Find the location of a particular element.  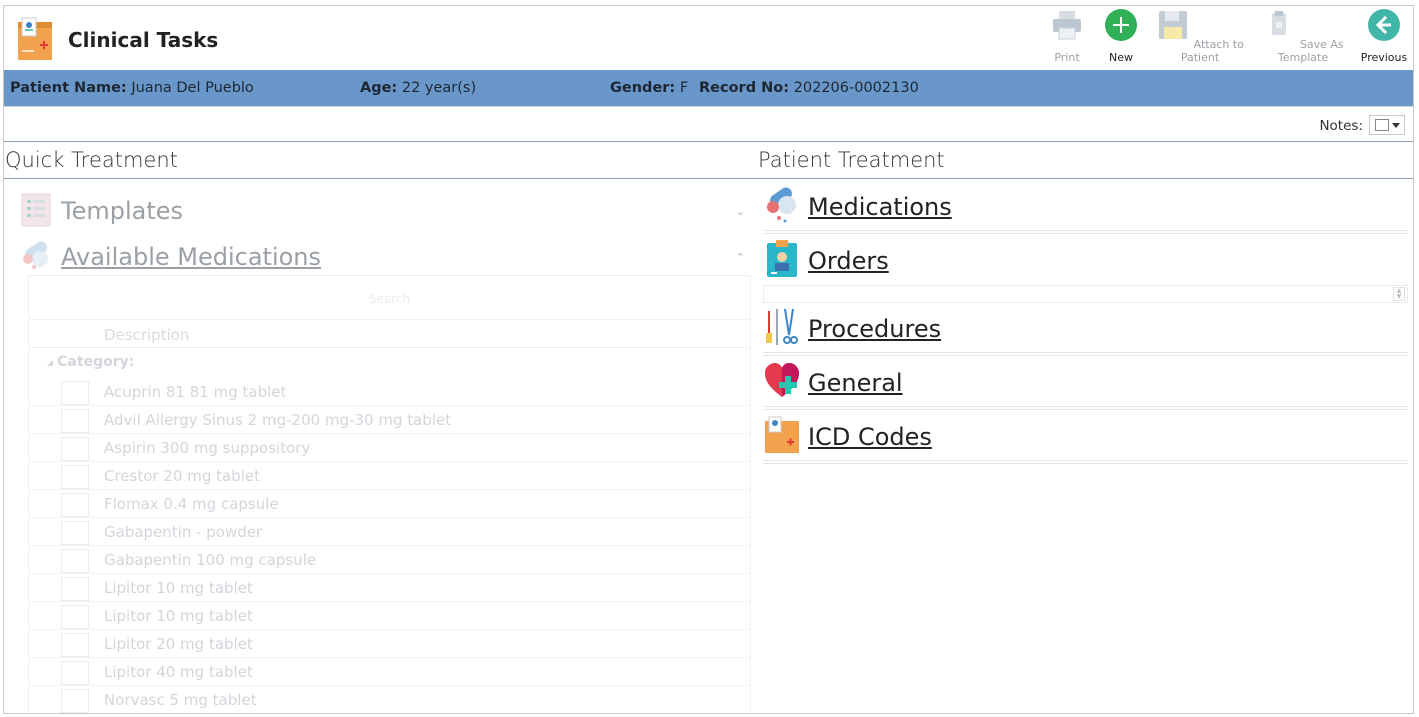

general-section: General is located at coordinates (1084, 382).